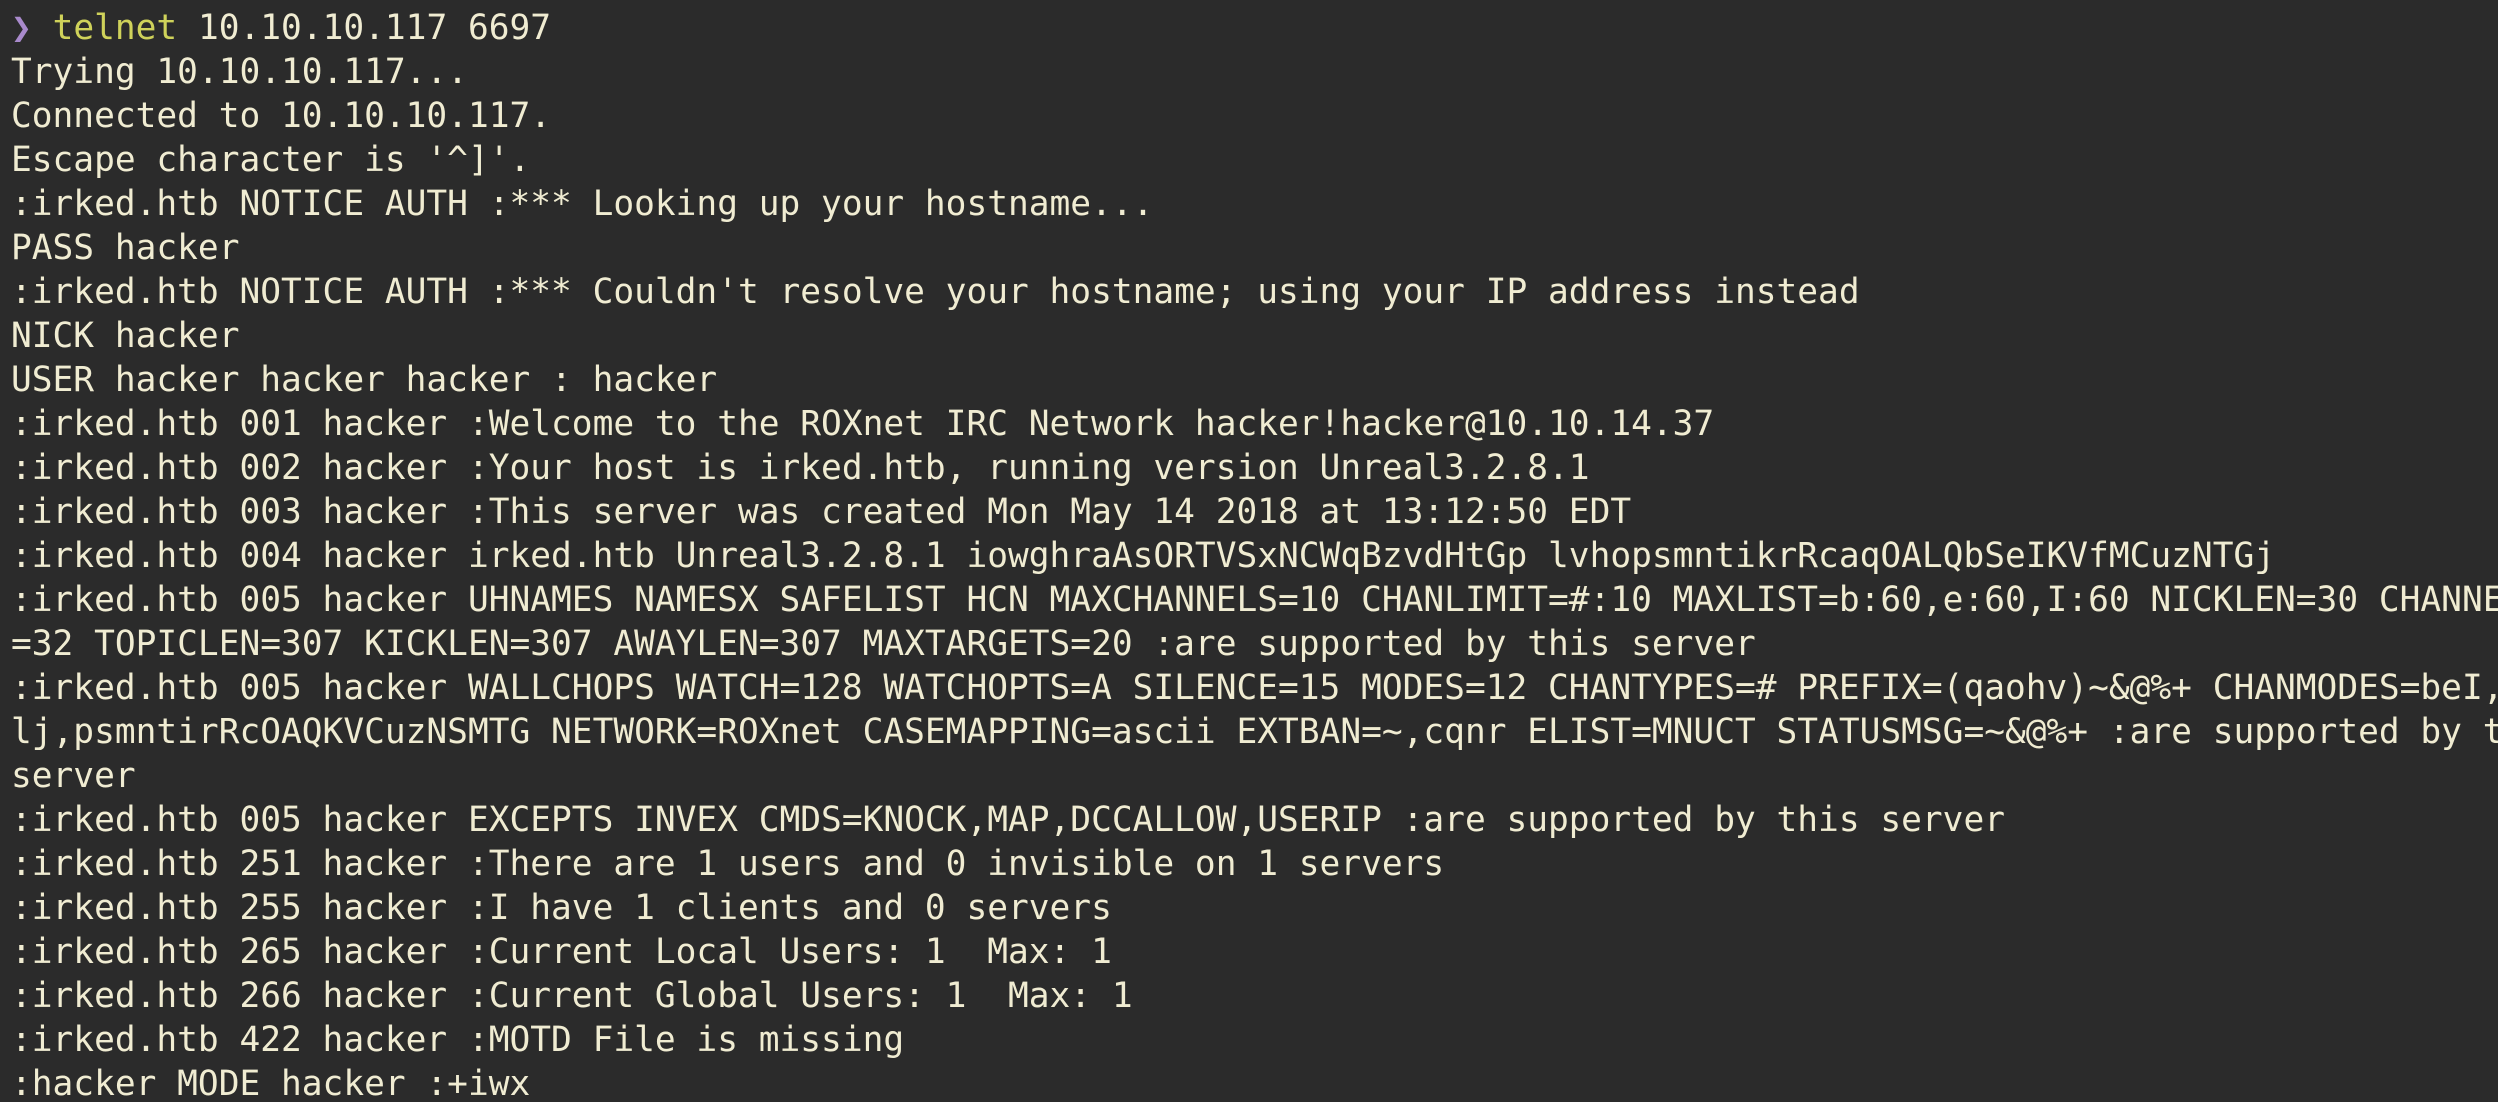 This screenshot has width=2498, height=1102. I want to click on output-line: NICK hacker, so click(125, 336).